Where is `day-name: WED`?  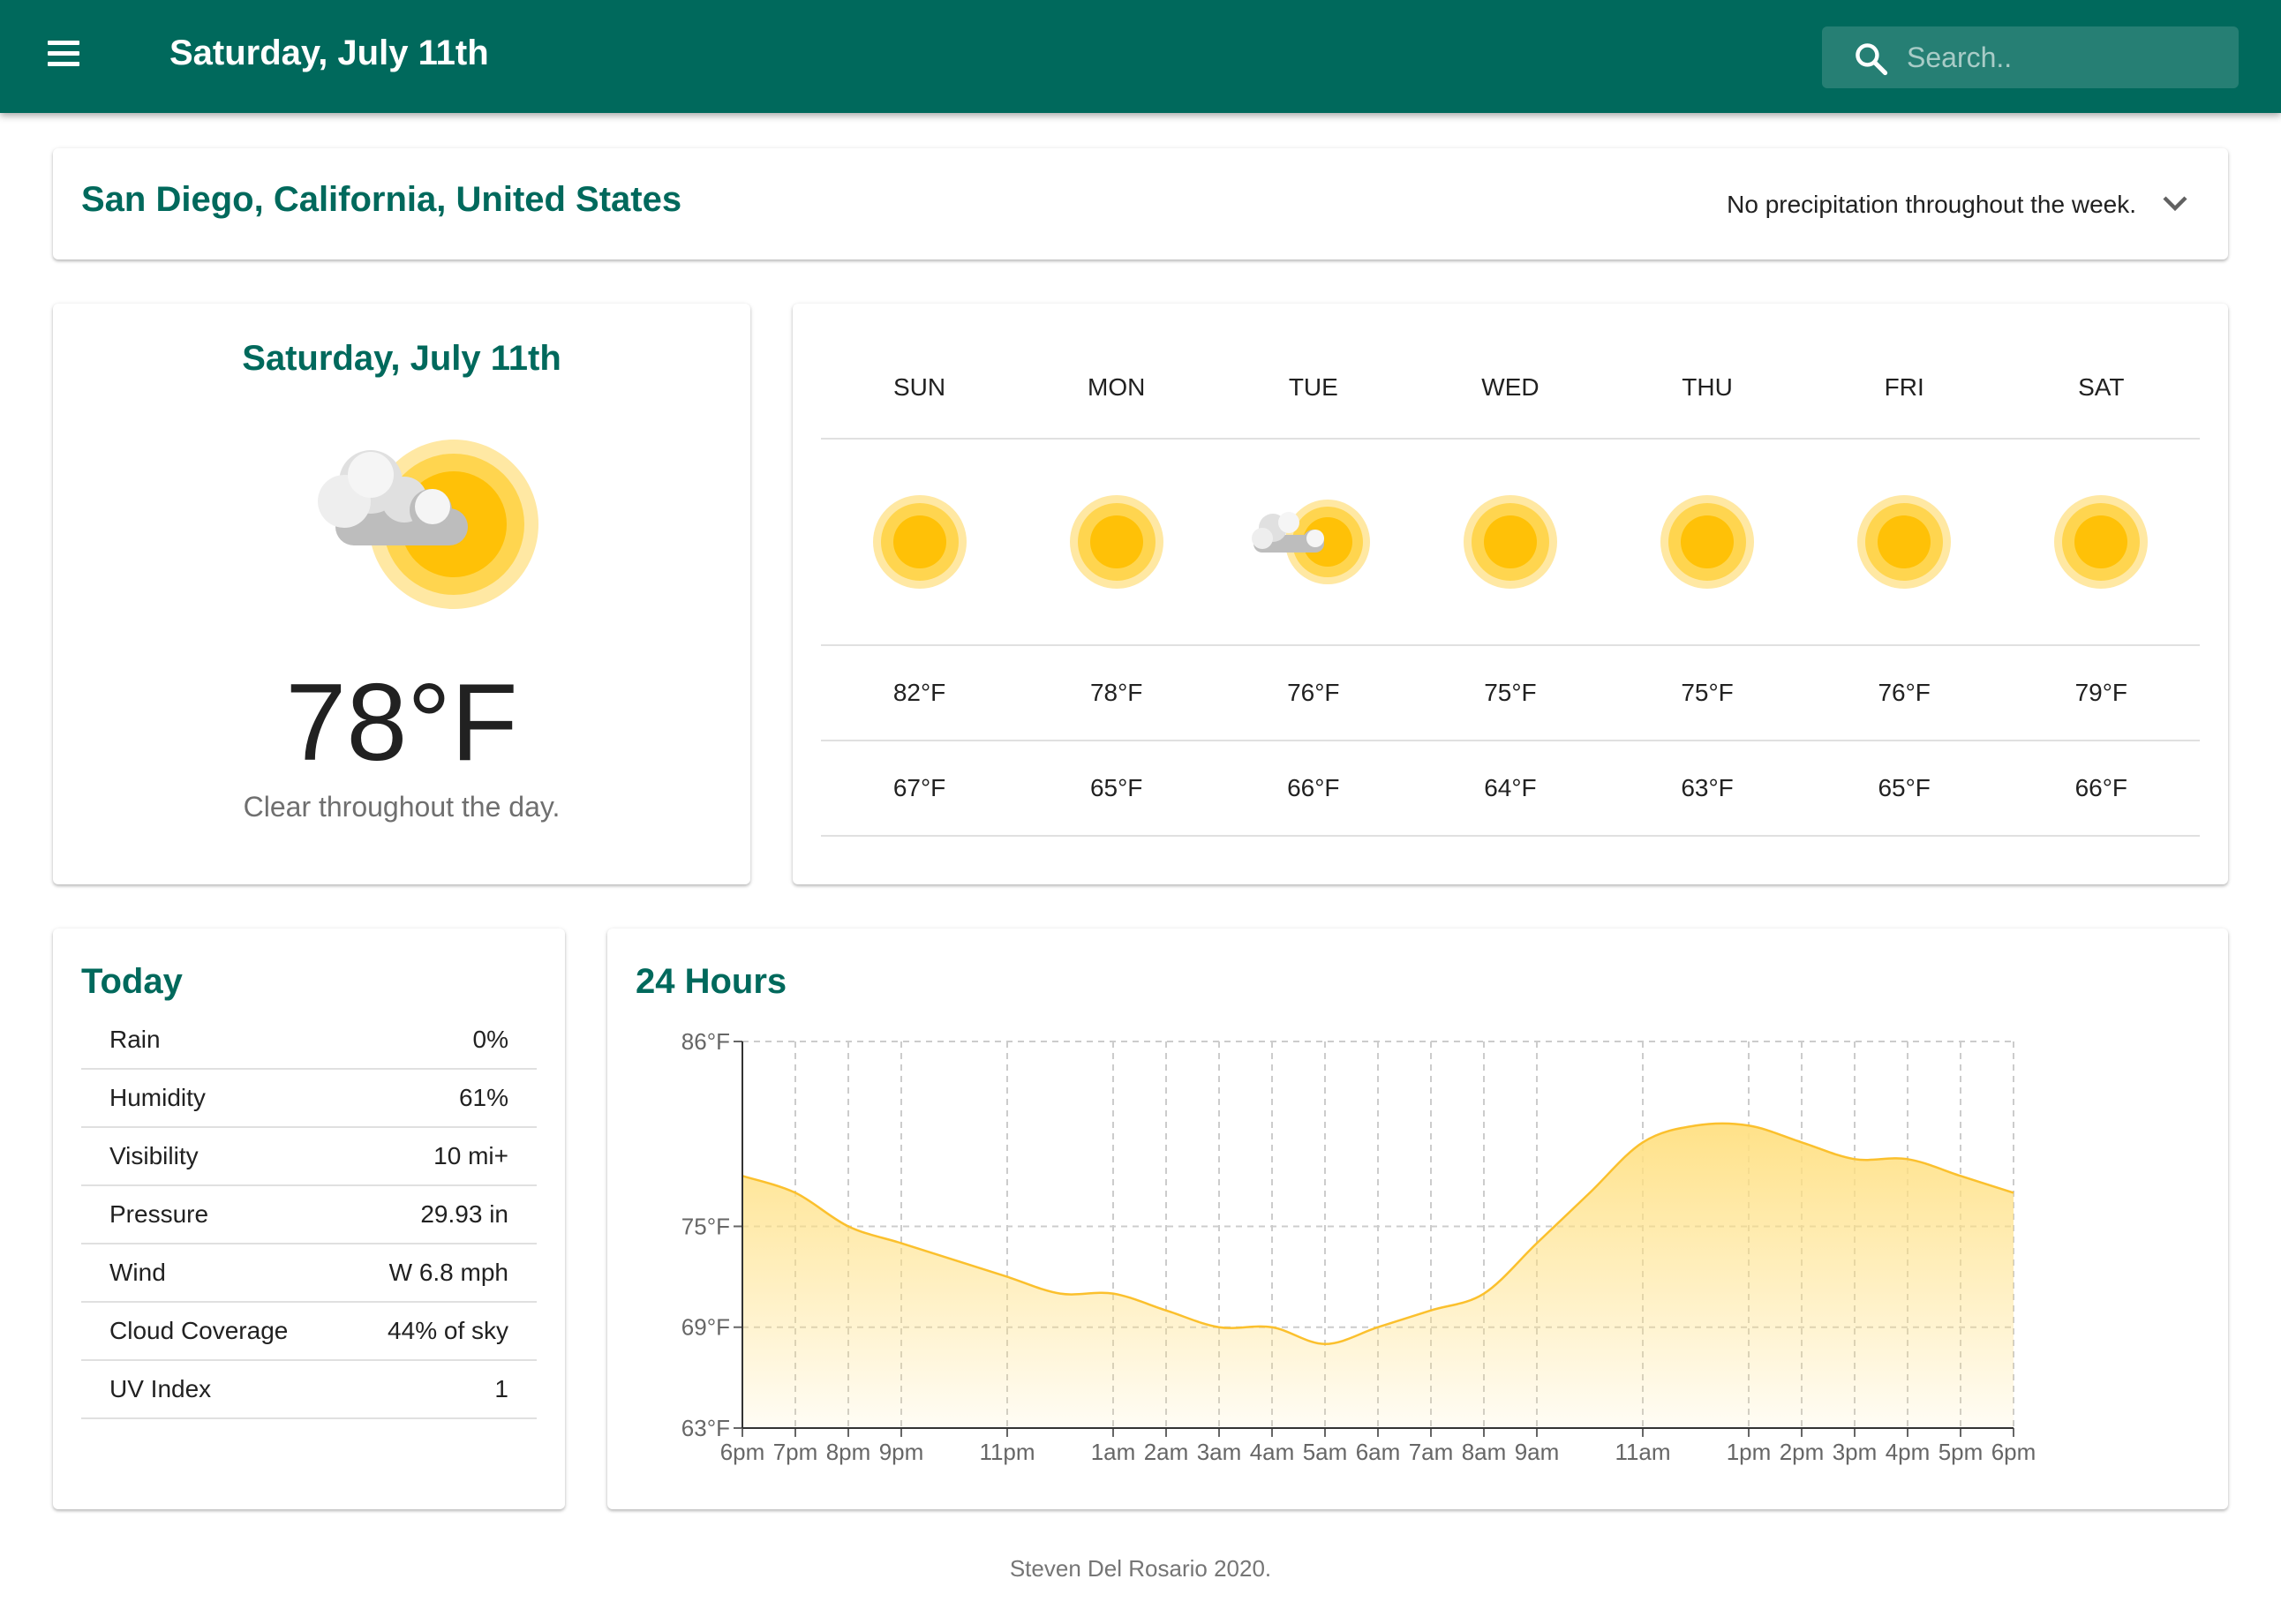 day-name: WED is located at coordinates (1510, 387).